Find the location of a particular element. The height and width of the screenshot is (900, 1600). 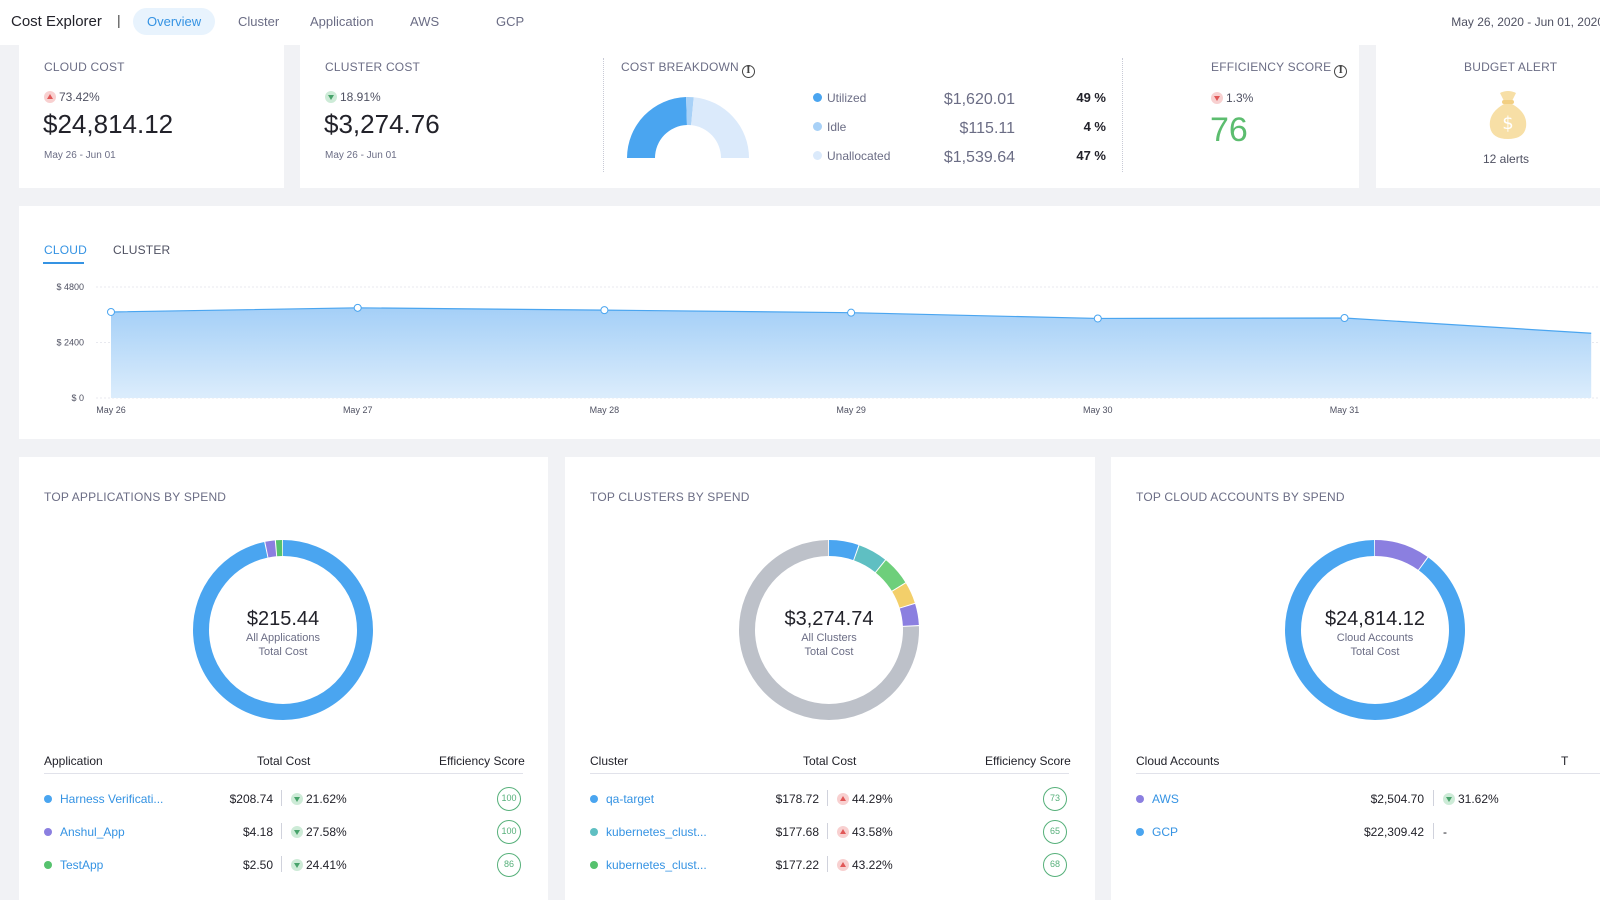

x-axis-ticks: May 26 May 27 May 28 May 29 May 30 May 31 is located at coordinates (727, 410).